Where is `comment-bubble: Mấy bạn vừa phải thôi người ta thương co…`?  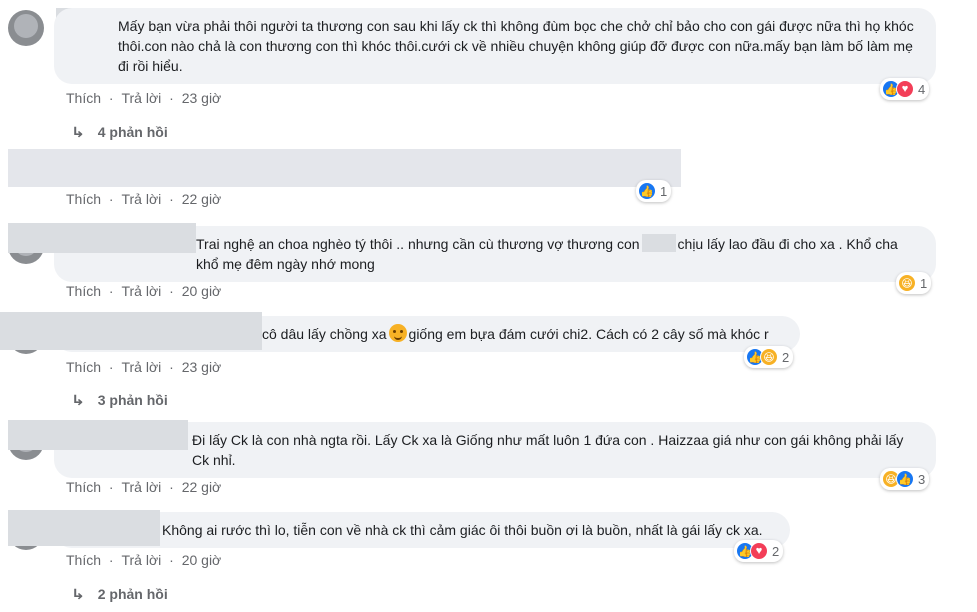
comment-bubble: Mấy bạn vừa phải thôi người ta thương co… is located at coordinates (495, 46).